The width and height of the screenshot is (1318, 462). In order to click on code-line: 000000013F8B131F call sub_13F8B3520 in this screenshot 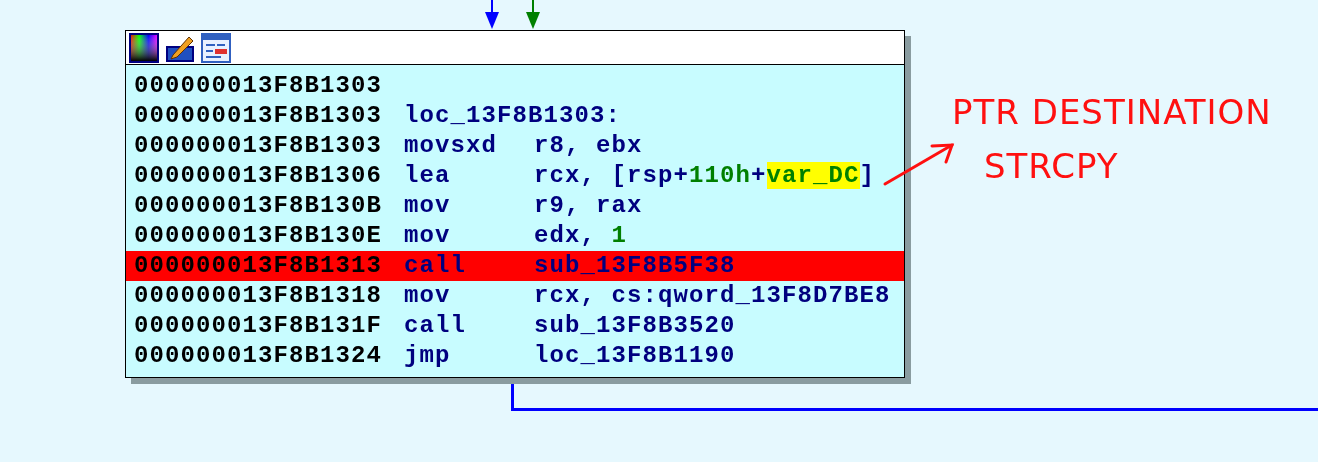, I will do `click(515, 326)`.